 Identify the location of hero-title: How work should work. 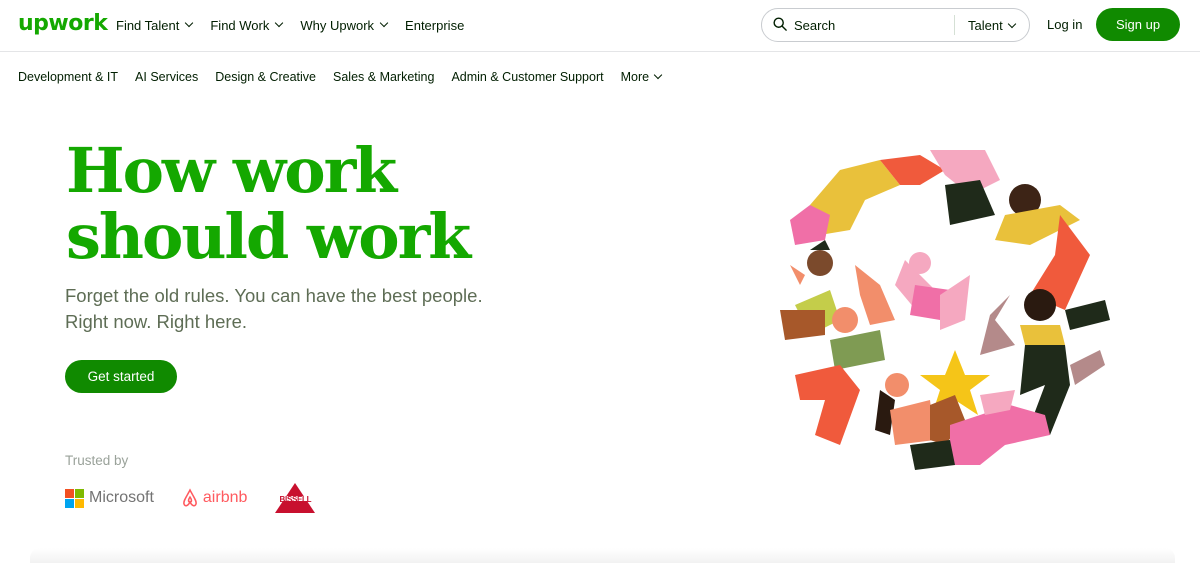
(316, 204).